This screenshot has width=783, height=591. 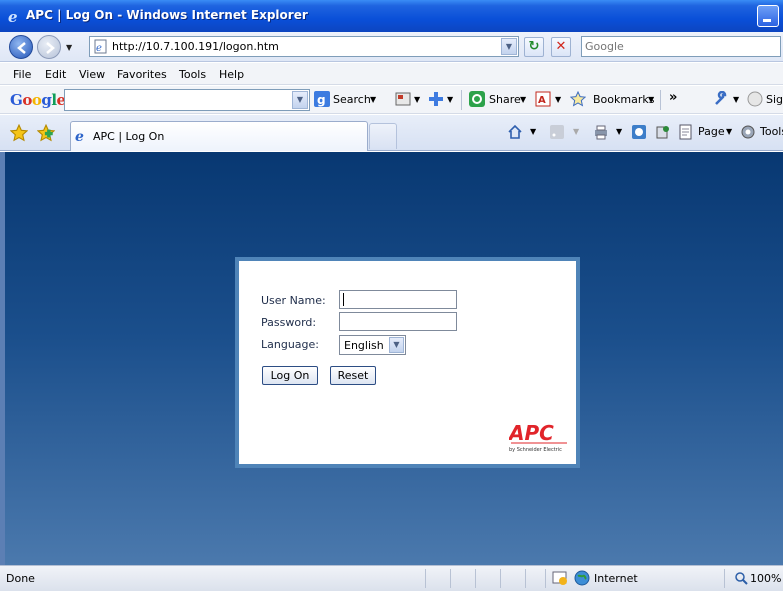 I want to click on password-label: Password:, so click(x=289, y=322).